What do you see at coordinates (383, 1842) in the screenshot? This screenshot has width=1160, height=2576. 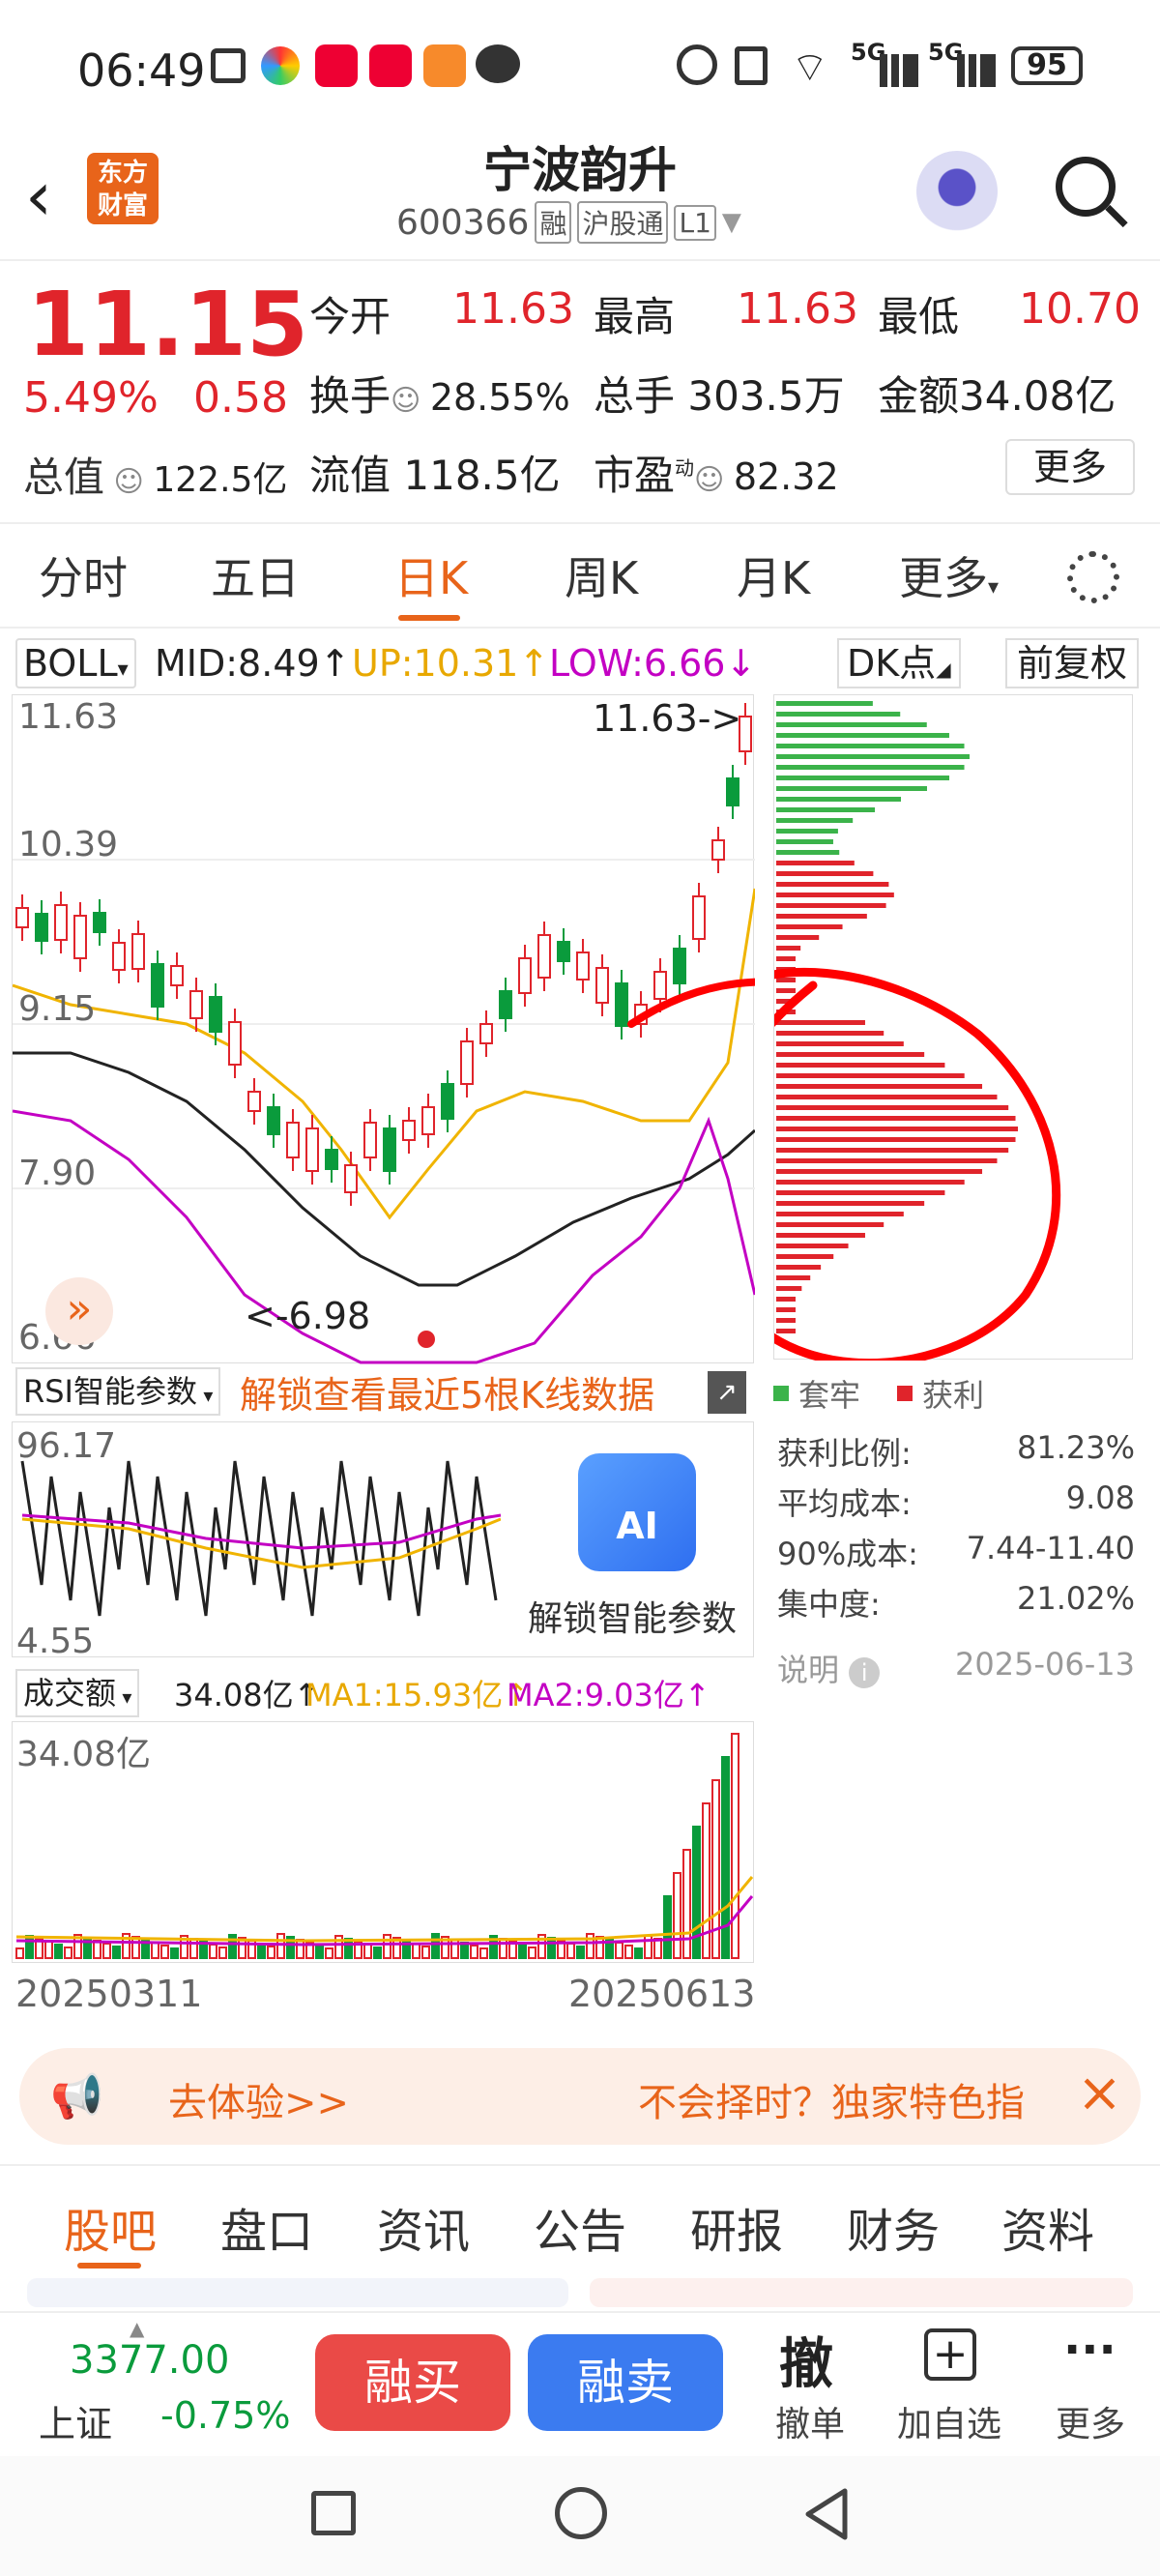 I see `volume-chart: 34.08亿` at bounding box center [383, 1842].